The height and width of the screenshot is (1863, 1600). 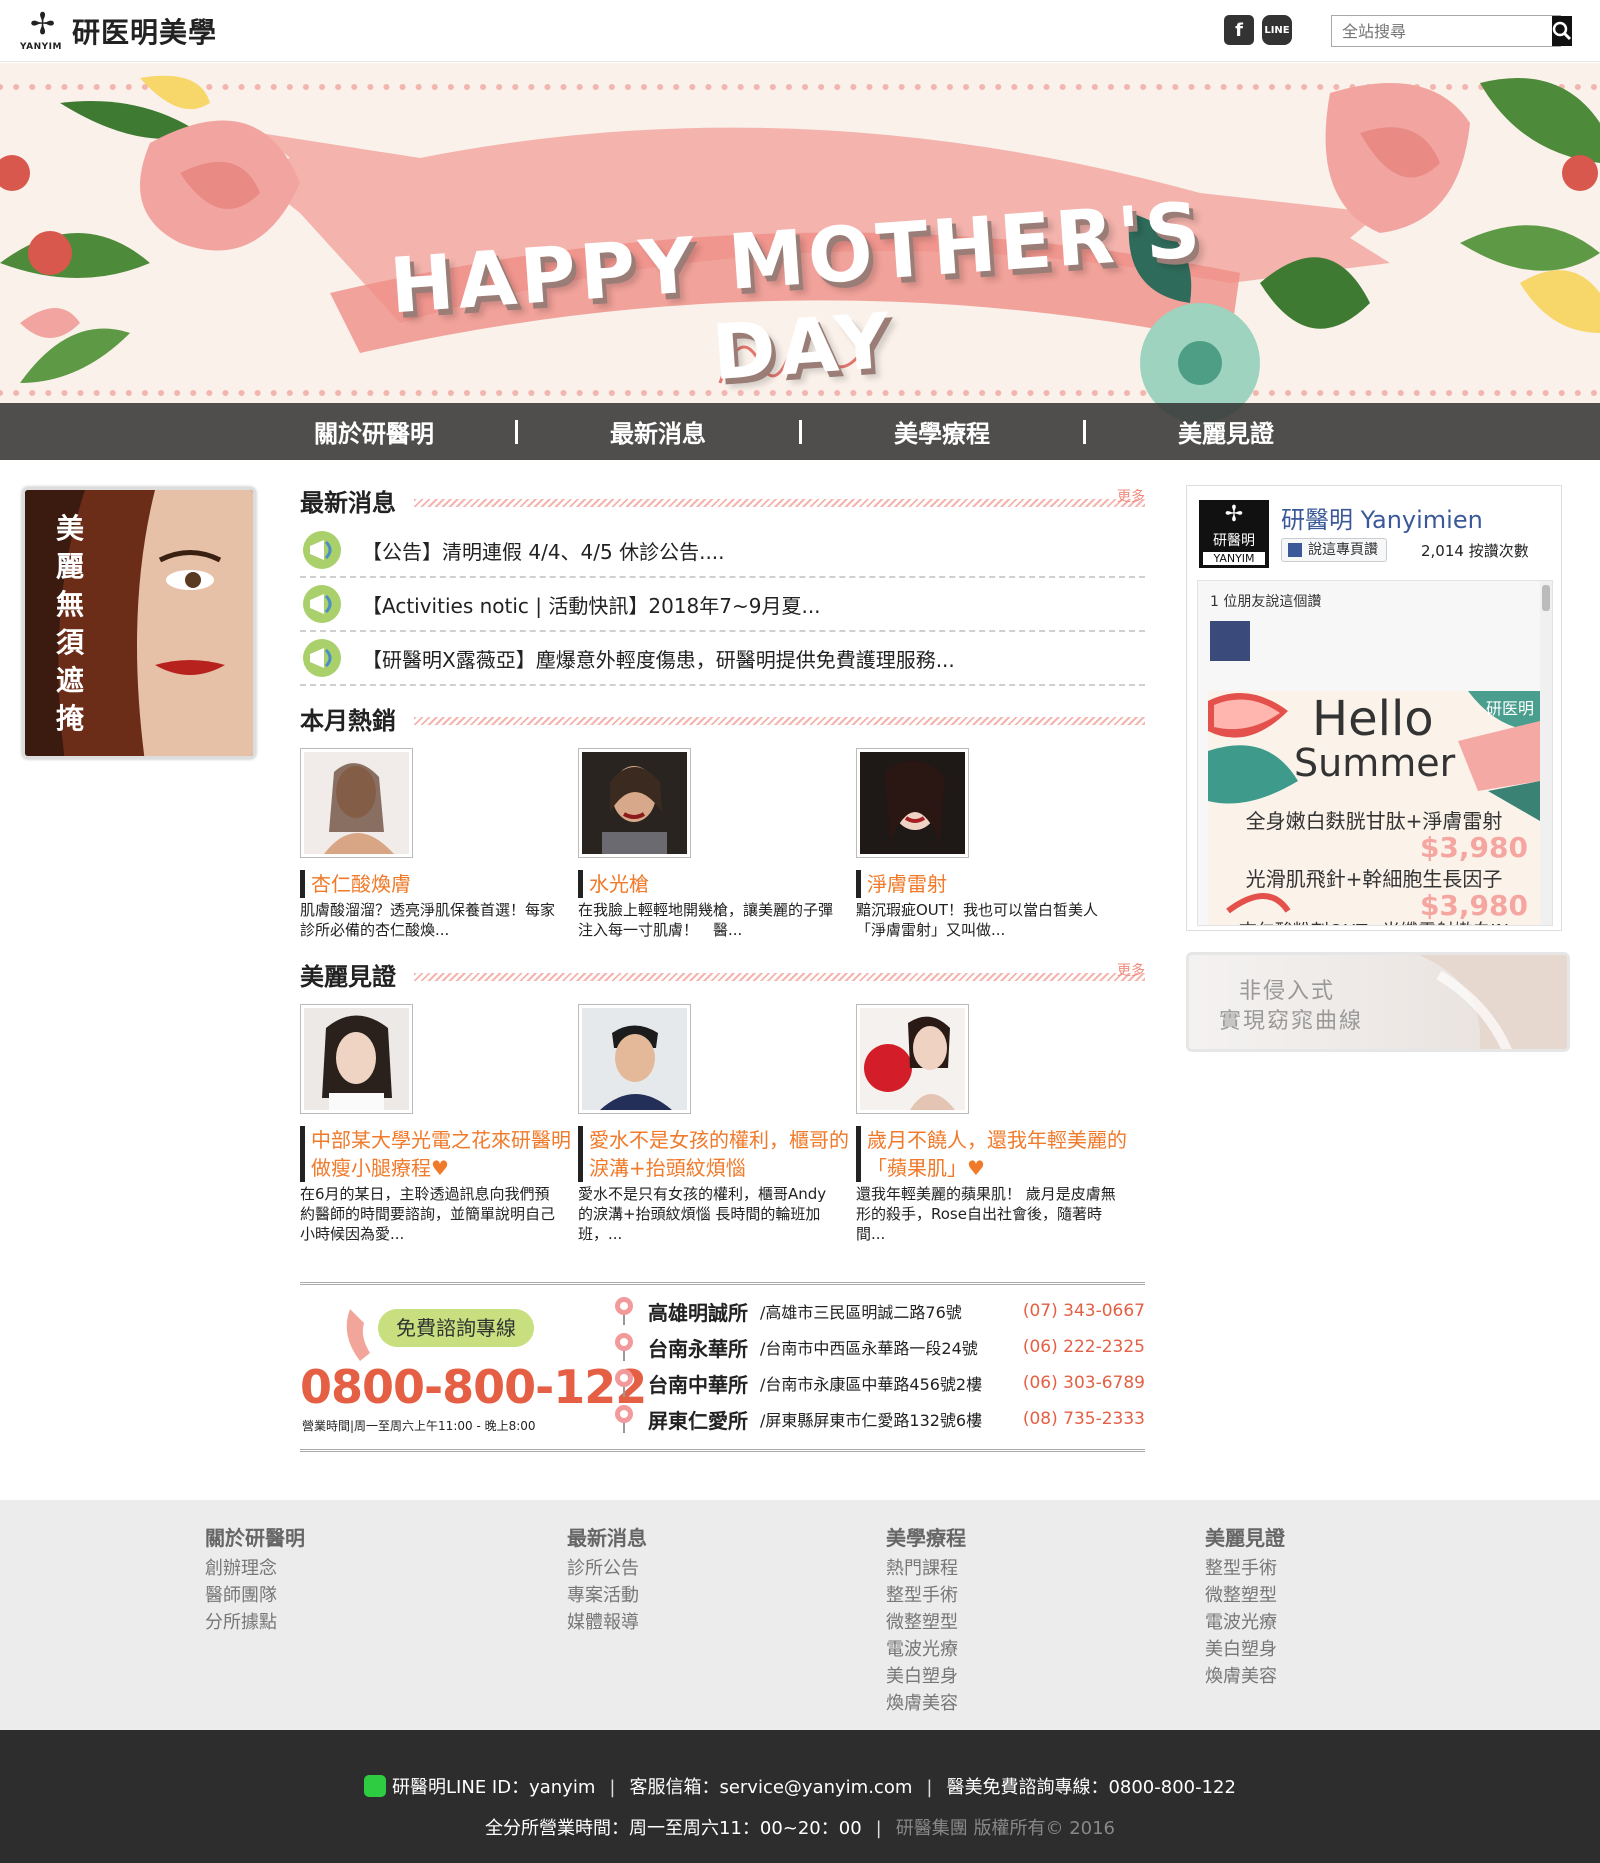 What do you see at coordinates (1473, 847) in the screenshot?
I see `promo-price-1: $3,980` at bounding box center [1473, 847].